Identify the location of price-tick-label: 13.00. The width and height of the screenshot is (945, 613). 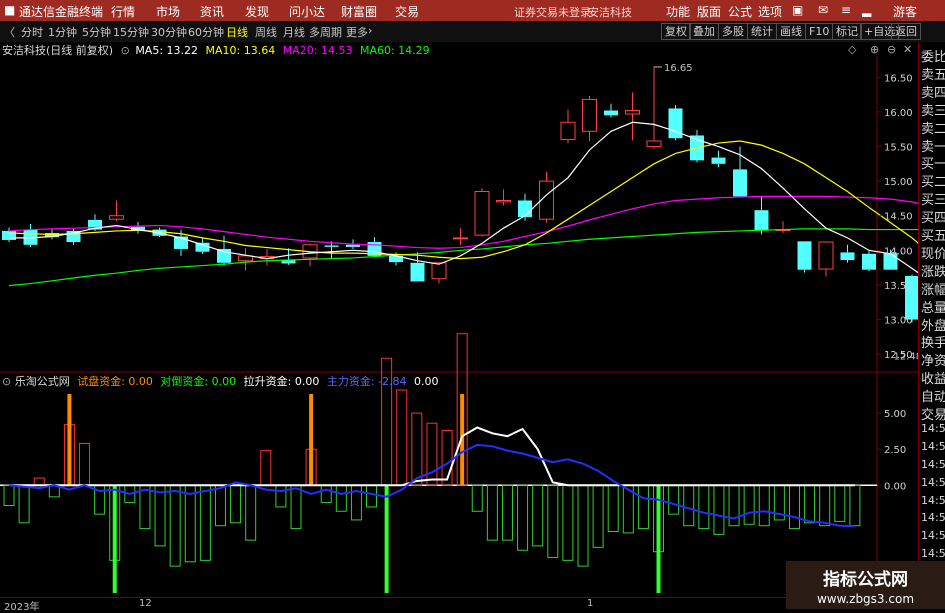
(898, 321).